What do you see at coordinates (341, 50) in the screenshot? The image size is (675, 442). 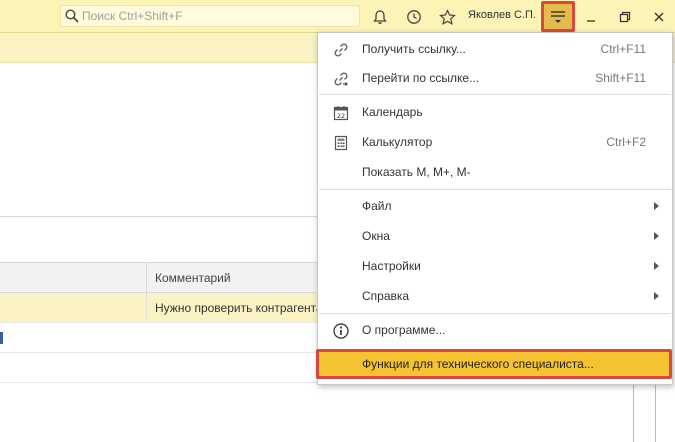 I see `link-icon` at bounding box center [341, 50].